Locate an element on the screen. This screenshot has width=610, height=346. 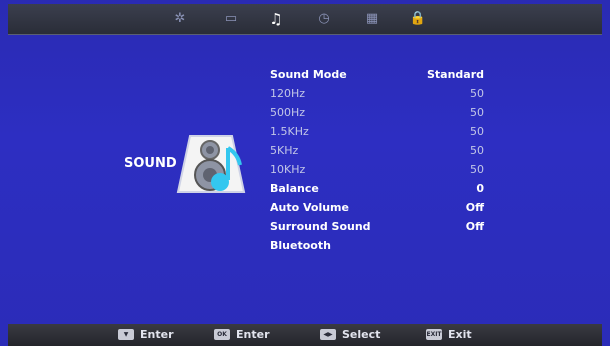
music-note-icon: ♫ is located at coordinates (276, 19).